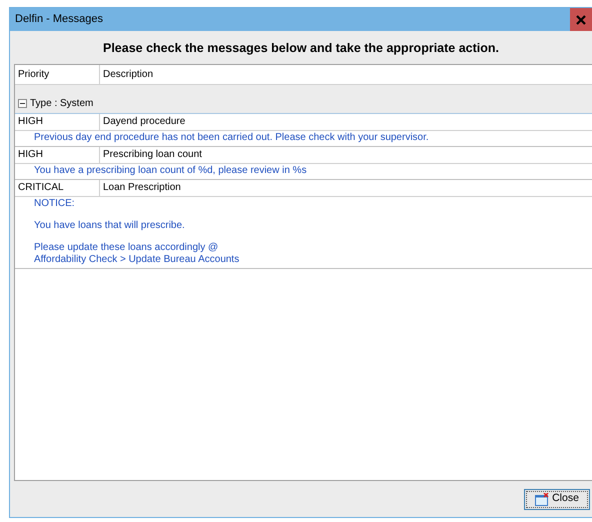 The image size is (592, 522). What do you see at coordinates (62, 103) in the screenshot?
I see `group-label: Type : System` at bounding box center [62, 103].